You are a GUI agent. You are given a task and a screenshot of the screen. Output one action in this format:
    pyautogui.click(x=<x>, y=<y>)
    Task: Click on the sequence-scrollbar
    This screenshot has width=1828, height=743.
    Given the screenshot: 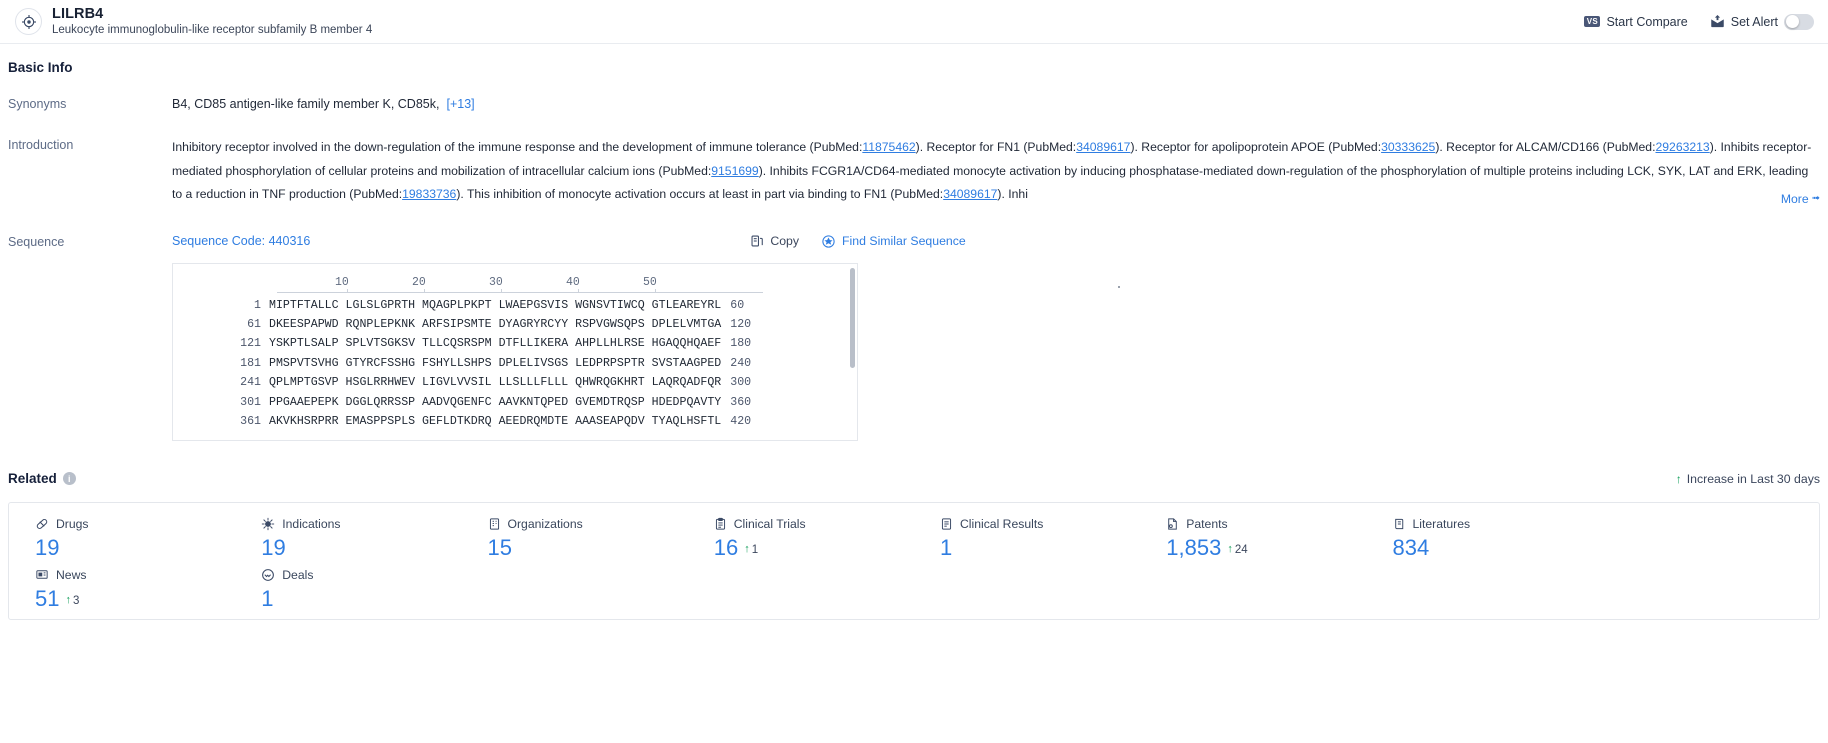 What is the action you would take?
    pyautogui.click(x=852, y=317)
    